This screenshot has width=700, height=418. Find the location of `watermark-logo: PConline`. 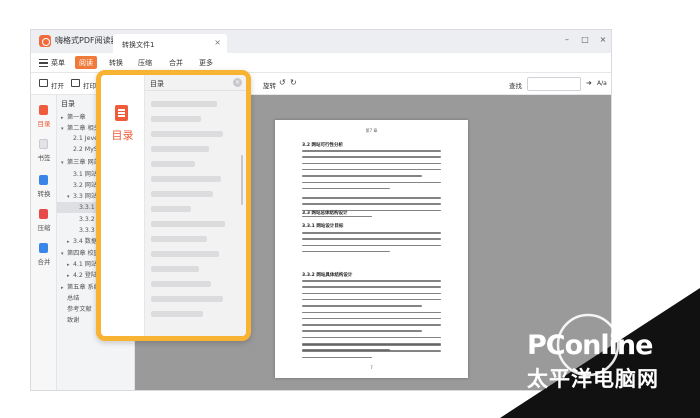

watermark-logo: PConline is located at coordinates (590, 345).